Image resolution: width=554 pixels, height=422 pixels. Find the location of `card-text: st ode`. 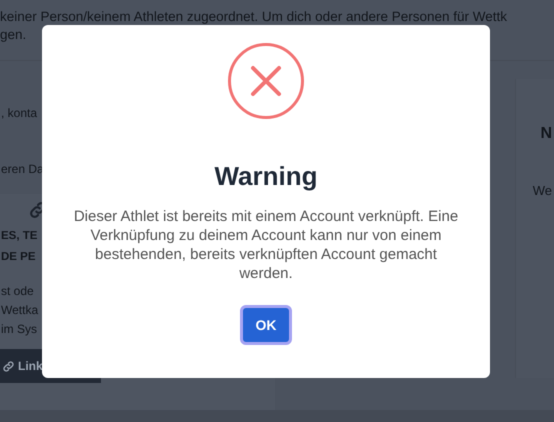

card-text: st ode is located at coordinates (17, 291).